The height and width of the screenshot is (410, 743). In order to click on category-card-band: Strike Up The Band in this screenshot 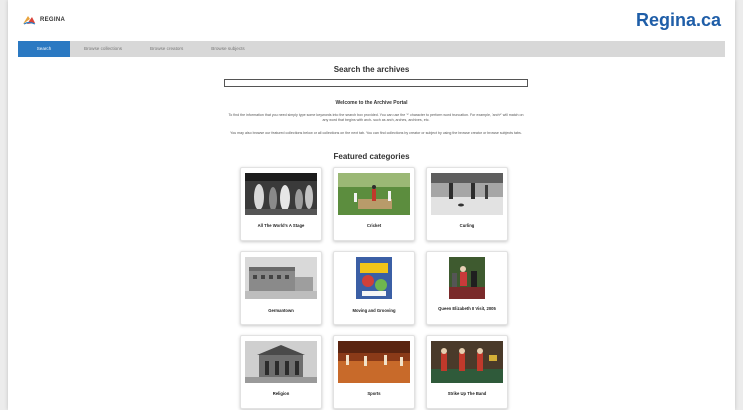, I will do `click(467, 372)`.